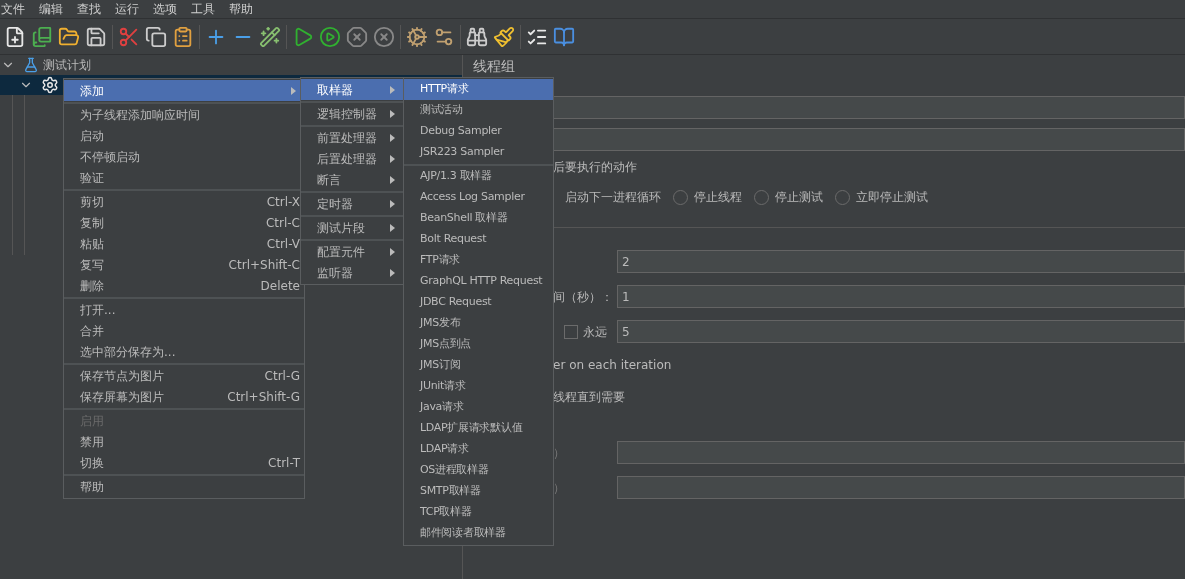 This screenshot has width=1185, height=579. Describe the element at coordinates (595, 167) in the screenshot. I see `group-title: 后要执行的动作` at that location.